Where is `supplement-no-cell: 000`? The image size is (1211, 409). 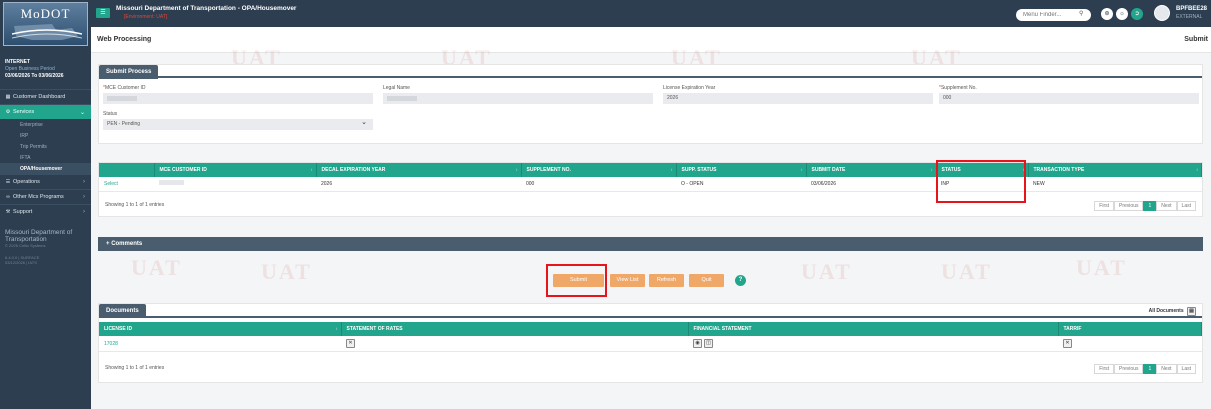
supplement-no-cell: 000 is located at coordinates (598, 184).